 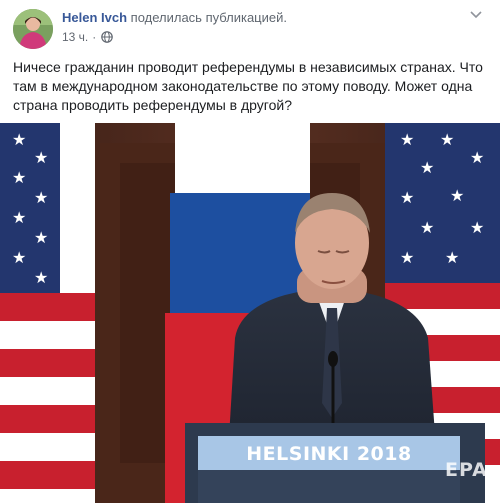 I want to click on chevron-down-icon, so click(x=476, y=15).